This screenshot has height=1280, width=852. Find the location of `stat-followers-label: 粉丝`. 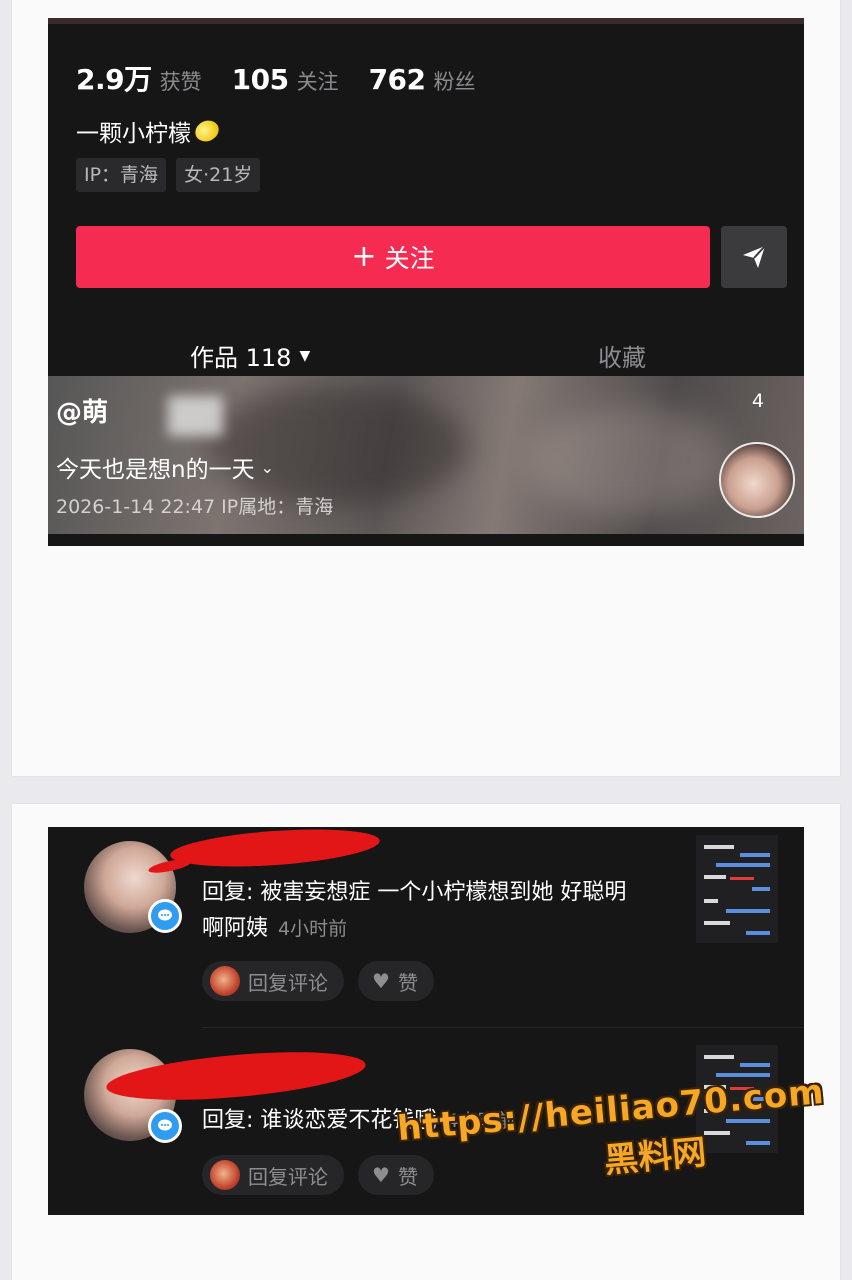

stat-followers-label: 粉丝 is located at coordinates (454, 82).